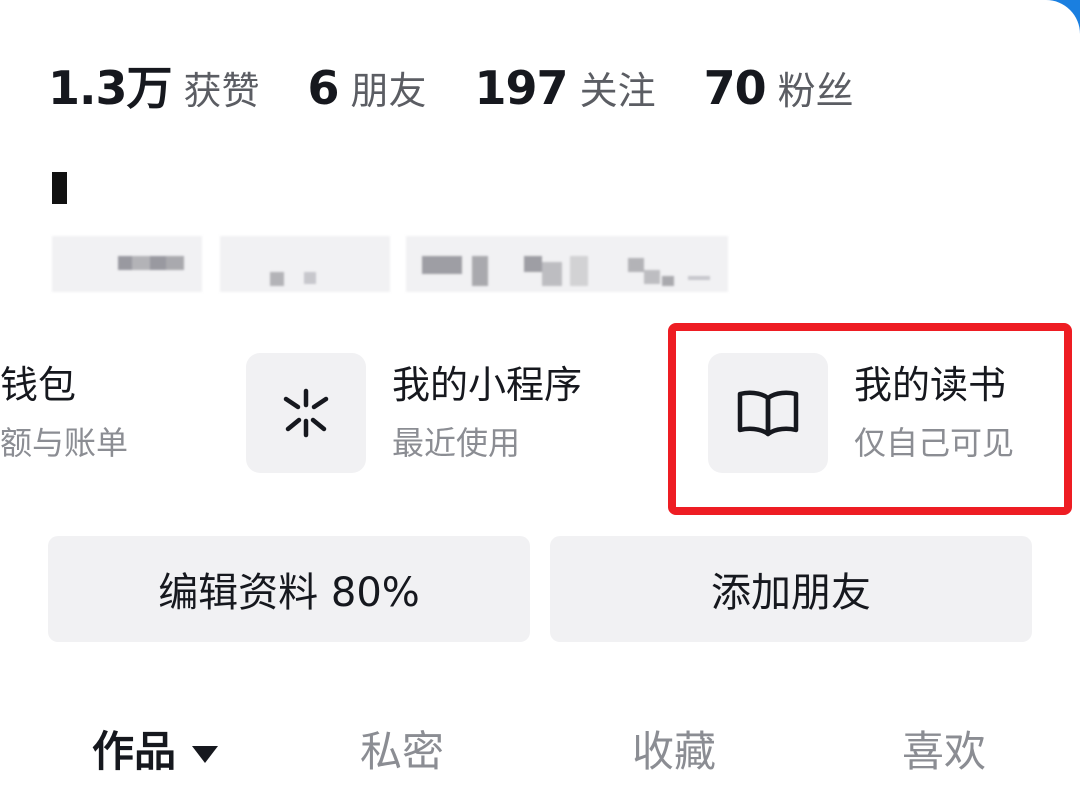  I want to click on wallet-title: 钱包, so click(38, 385).